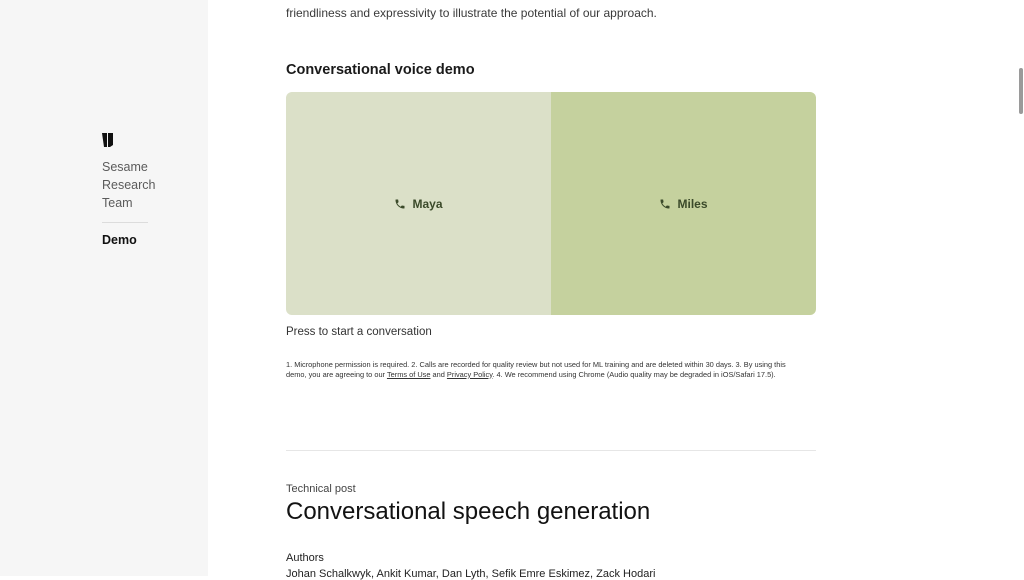 This screenshot has height=580, width=1024. I want to click on sidebar-item-research: Research, so click(129, 185).